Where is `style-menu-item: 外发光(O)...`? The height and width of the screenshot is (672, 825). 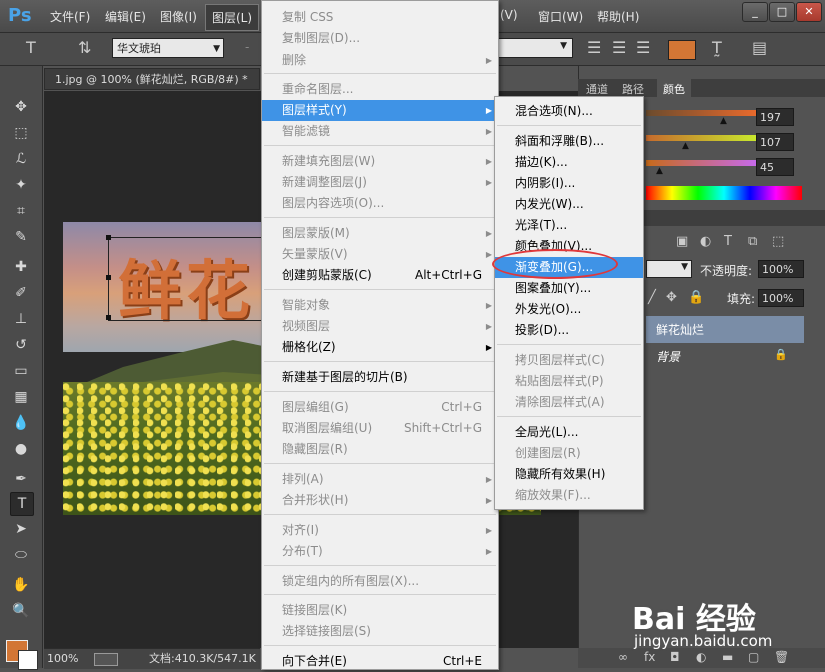
style-menu-item: 外发光(O)... is located at coordinates (569, 309).